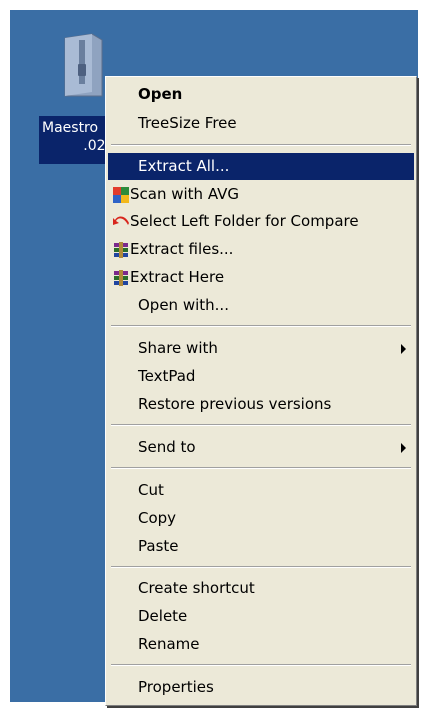 The width and height of the screenshot is (422, 708). I want to click on menu-item-restore-previous-versions: Restore previous versions, so click(261, 404).